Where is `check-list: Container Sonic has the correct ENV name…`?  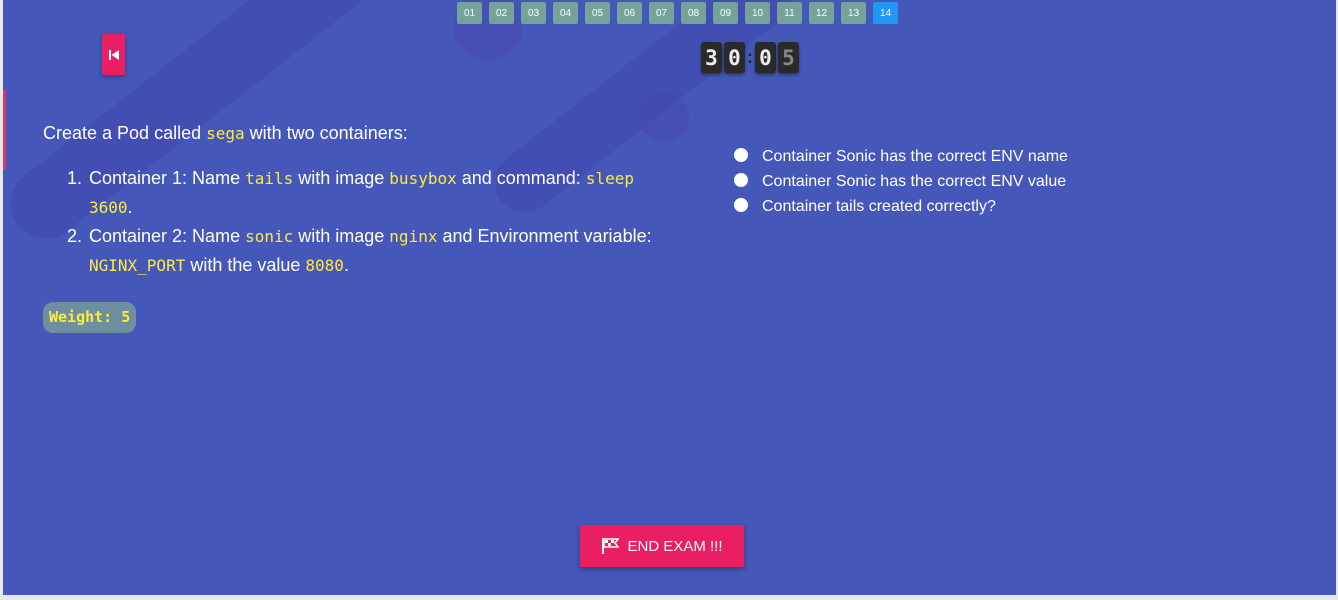
check-list: Container Sonic has the correct ENV name… is located at coordinates (901, 181).